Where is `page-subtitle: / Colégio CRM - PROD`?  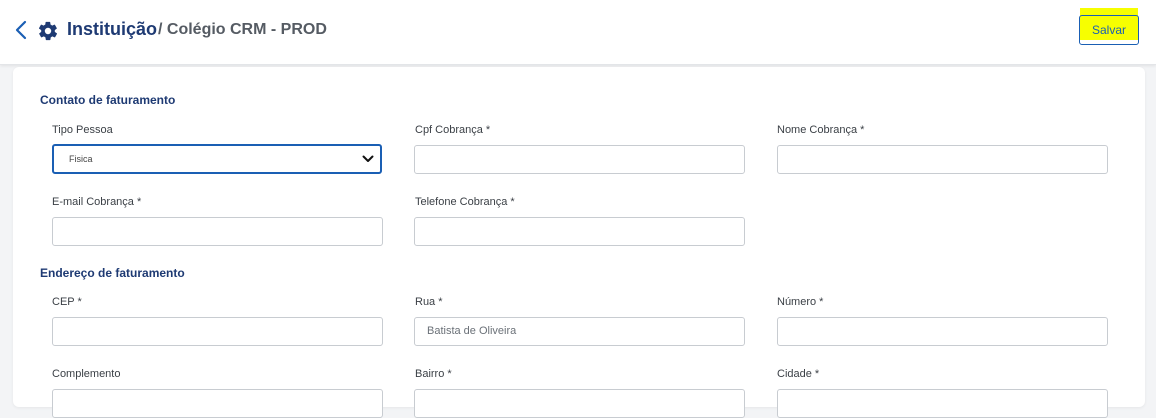
page-subtitle: / Colégio CRM - PROD is located at coordinates (242, 29).